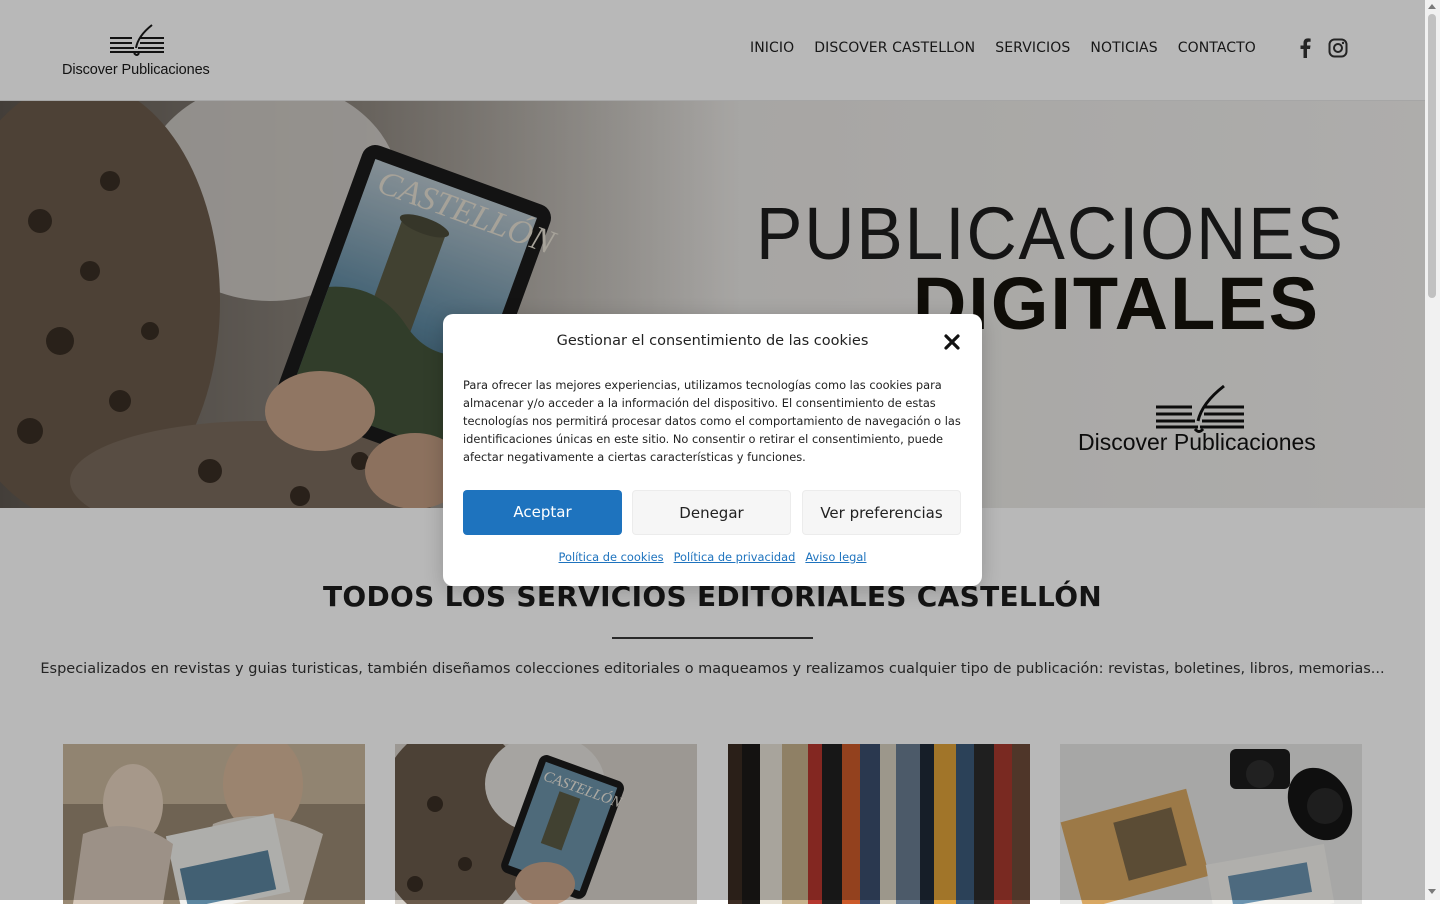 The height and width of the screenshot is (904, 1440). Describe the element at coordinates (711, 512) in the screenshot. I see `deny-button: Denegar` at that location.